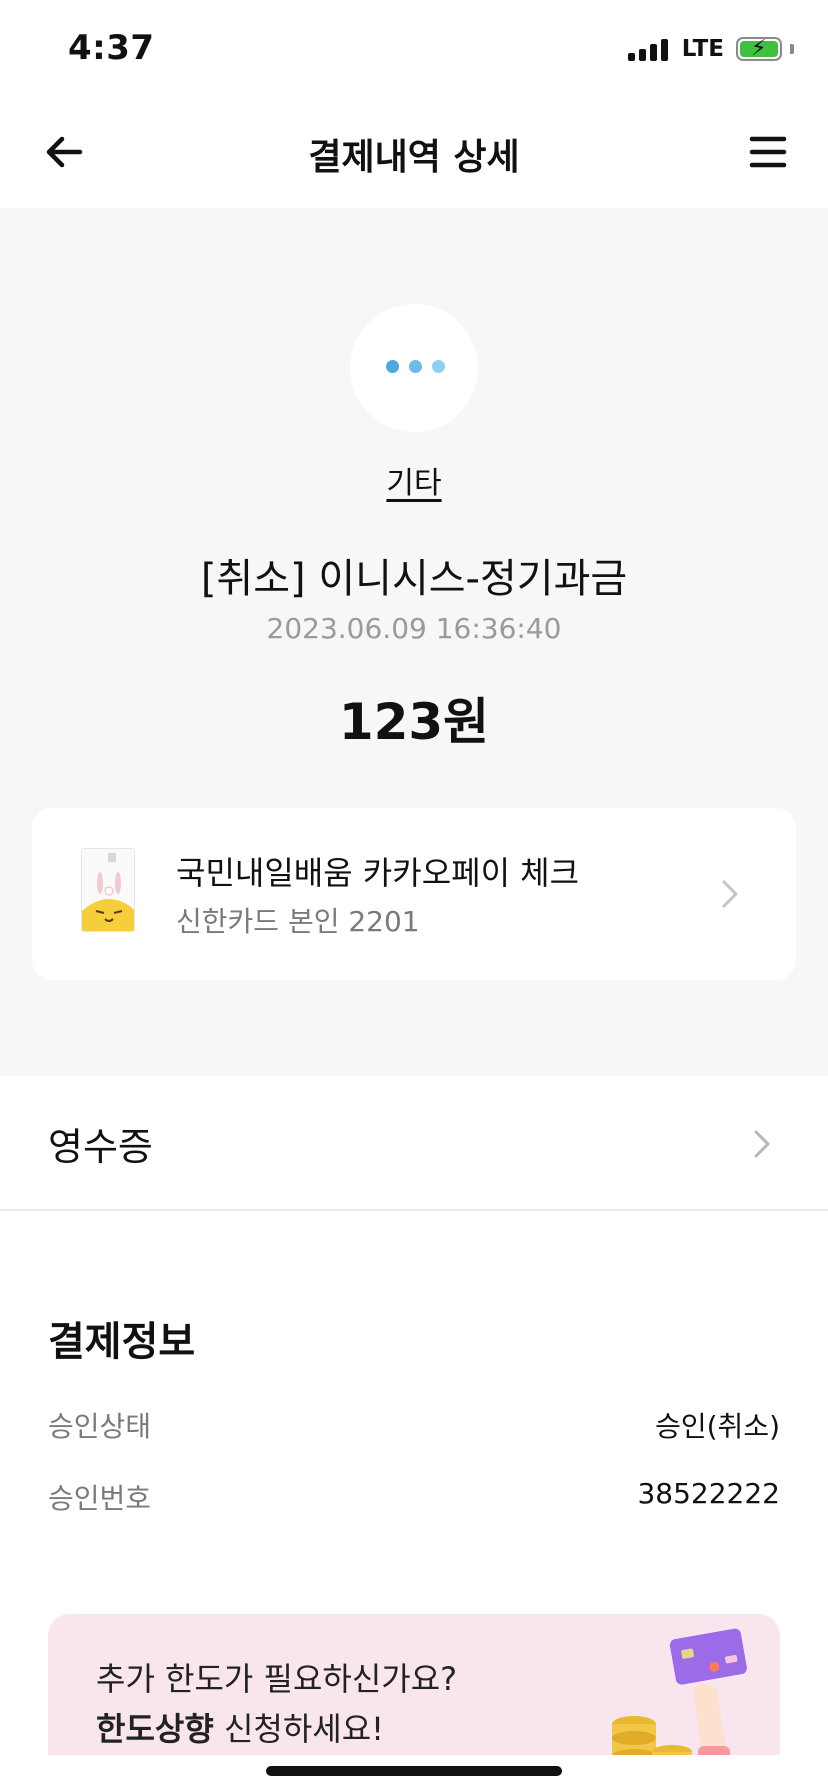  I want to click on info-value: 승인(취소), so click(717, 1426).